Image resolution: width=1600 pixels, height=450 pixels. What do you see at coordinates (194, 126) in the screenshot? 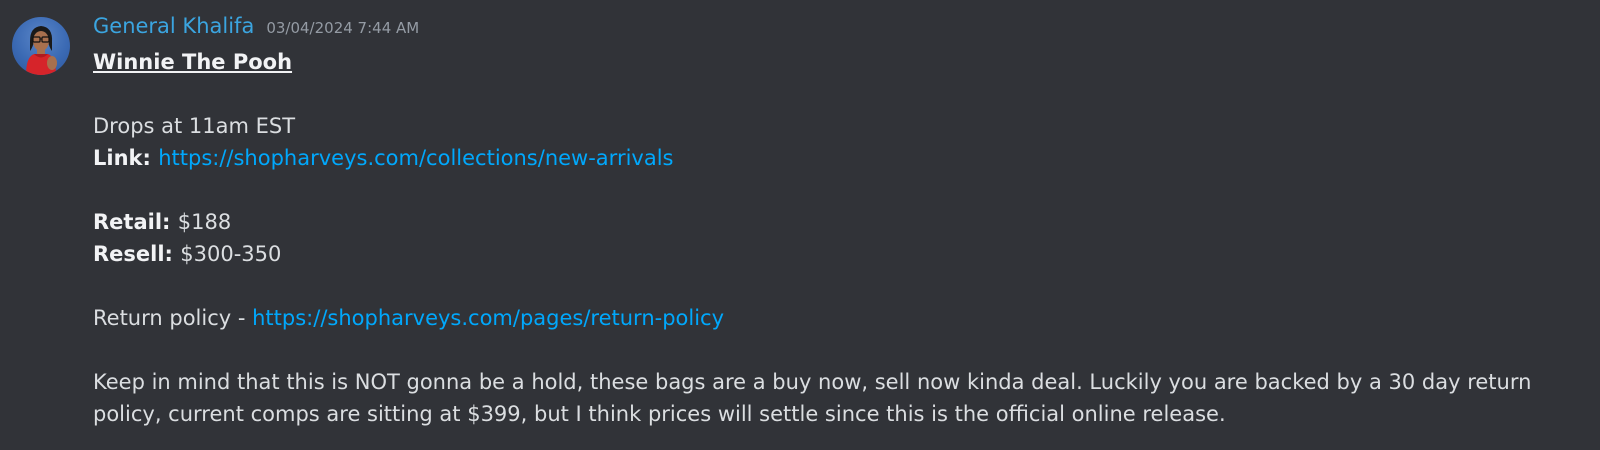
I see `drop-time: Drops at 11am EST` at bounding box center [194, 126].